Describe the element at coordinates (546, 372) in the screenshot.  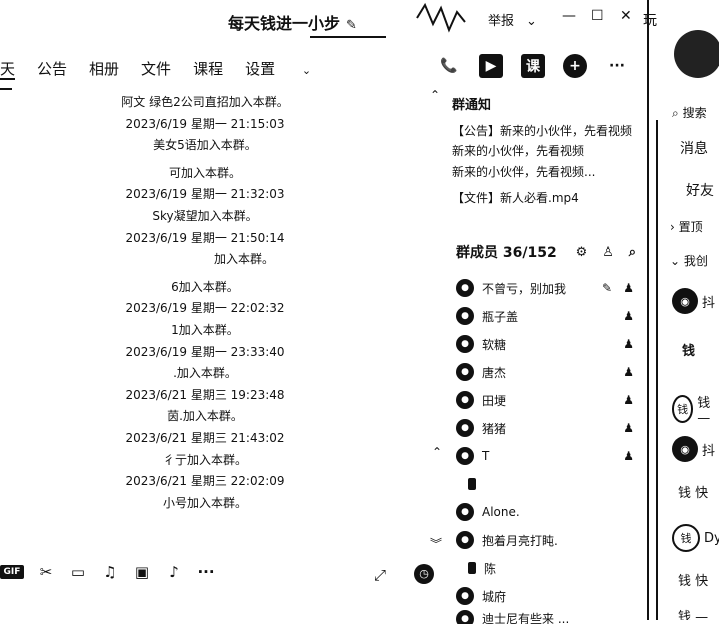
I see `member-row: ● 唐杰 ♟` at that location.